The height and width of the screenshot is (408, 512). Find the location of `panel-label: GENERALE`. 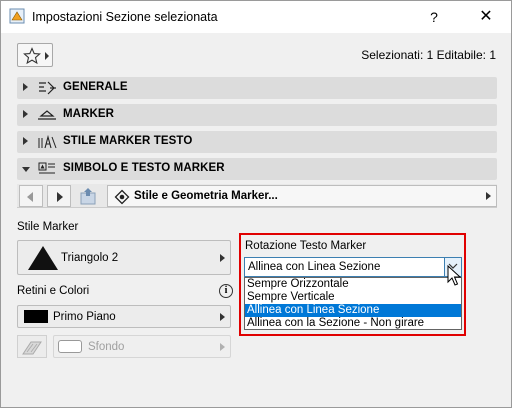

panel-label: GENERALE is located at coordinates (95, 87).